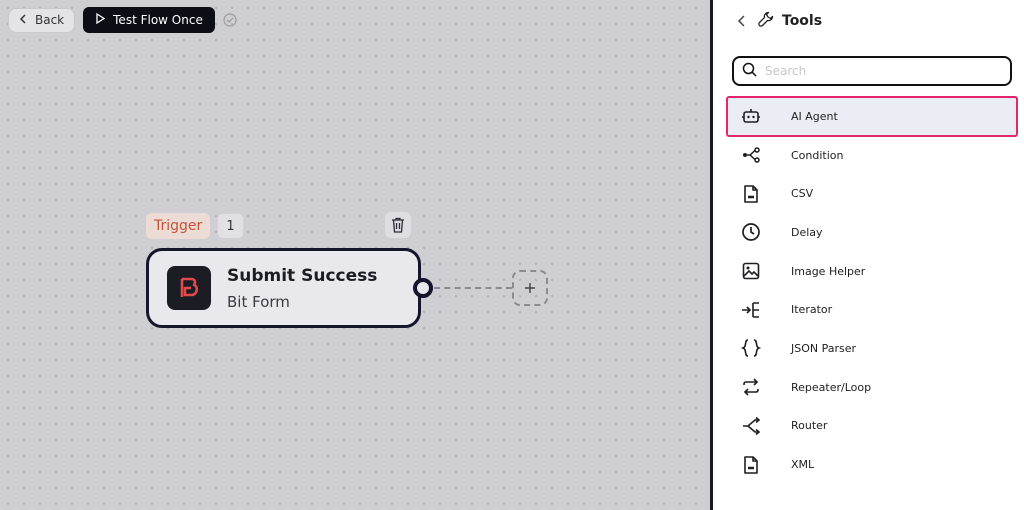 This screenshot has height=510, width=1024. What do you see at coordinates (302, 288) in the screenshot?
I see `node-text: Submit Success Bit Form` at bounding box center [302, 288].